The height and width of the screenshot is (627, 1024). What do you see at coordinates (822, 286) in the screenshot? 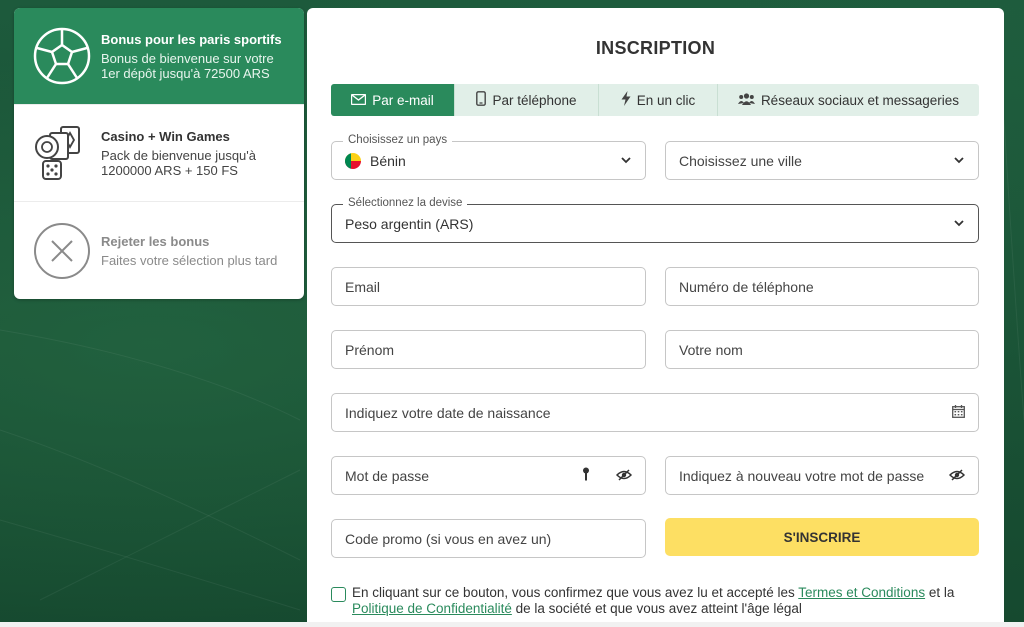
I see `phone-input: Numéro de téléphone` at bounding box center [822, 286].